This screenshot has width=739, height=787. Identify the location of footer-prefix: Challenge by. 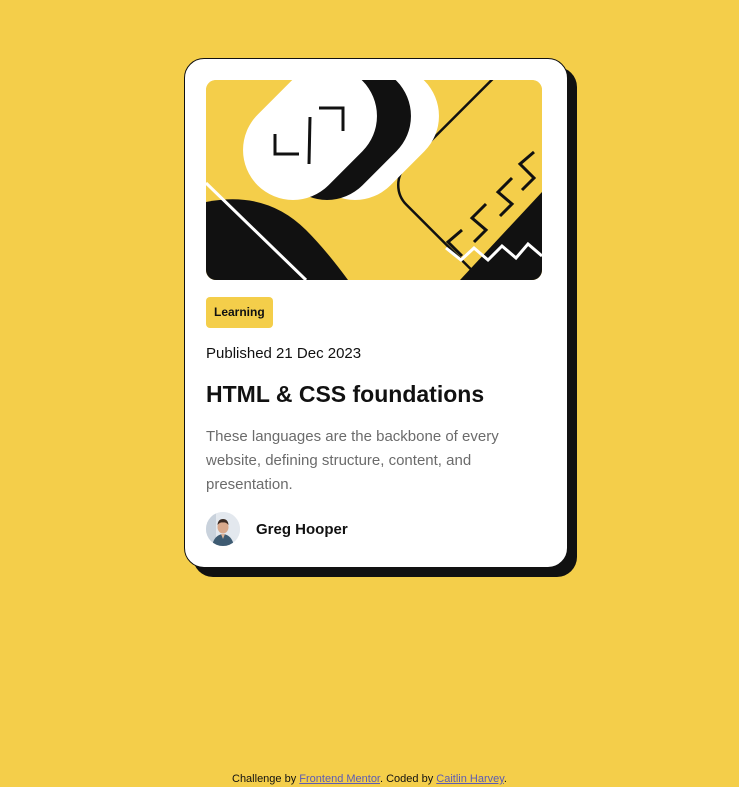
(266, 779).